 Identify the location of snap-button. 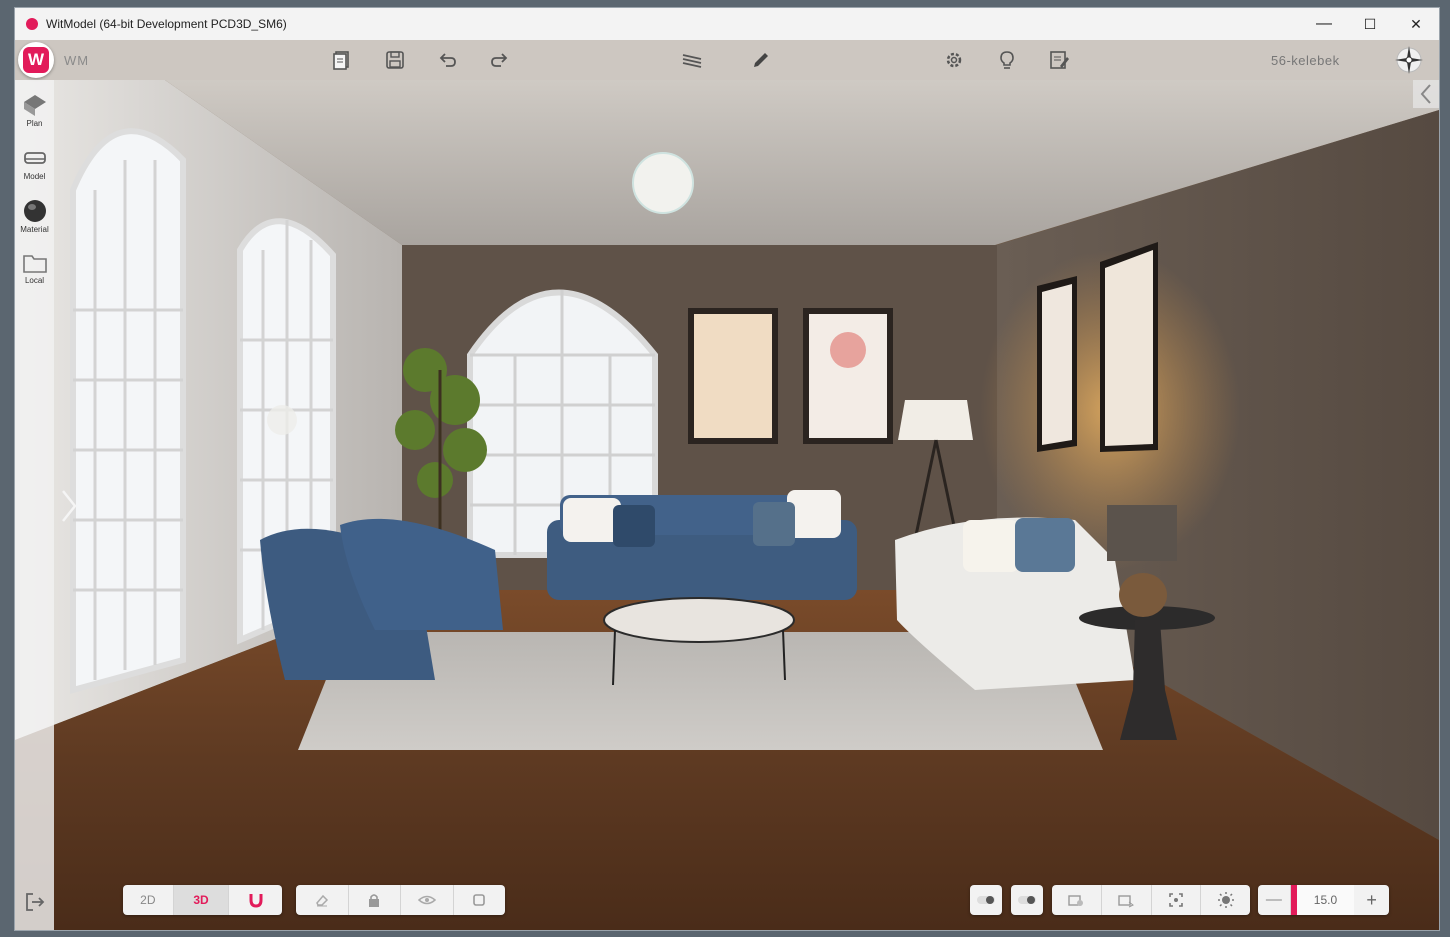
(255, 900).